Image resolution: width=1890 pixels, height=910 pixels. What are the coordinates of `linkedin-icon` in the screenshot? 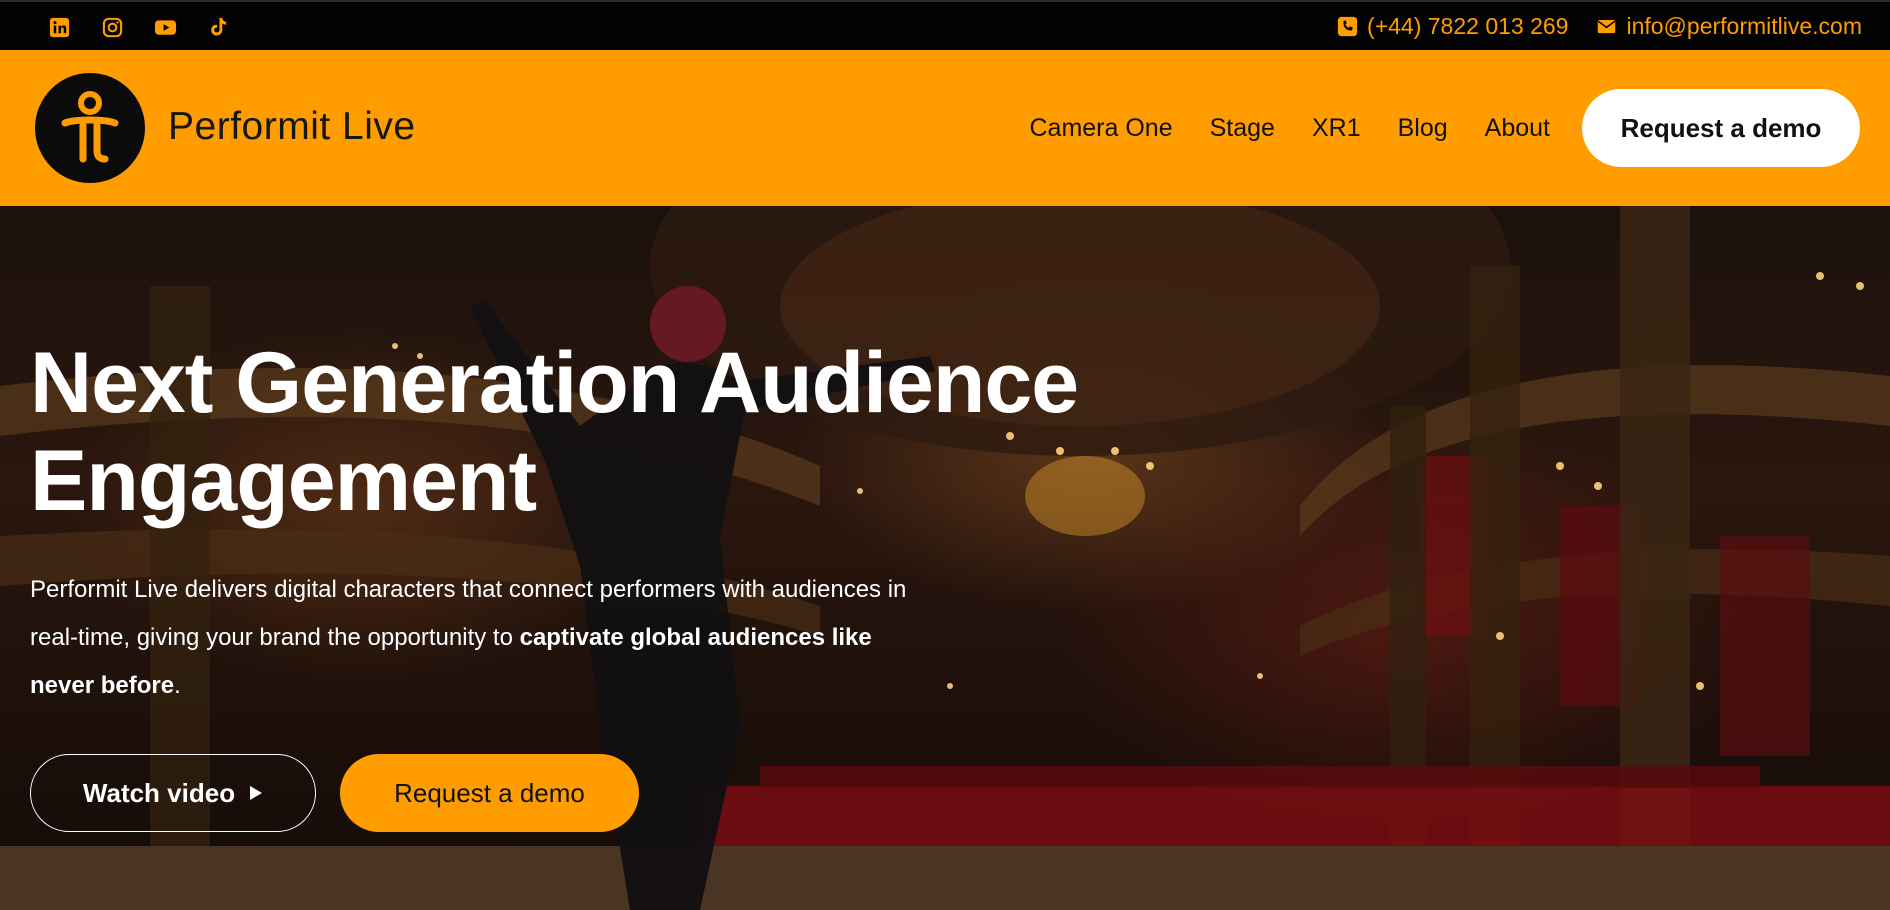 It's located at (59, 27).